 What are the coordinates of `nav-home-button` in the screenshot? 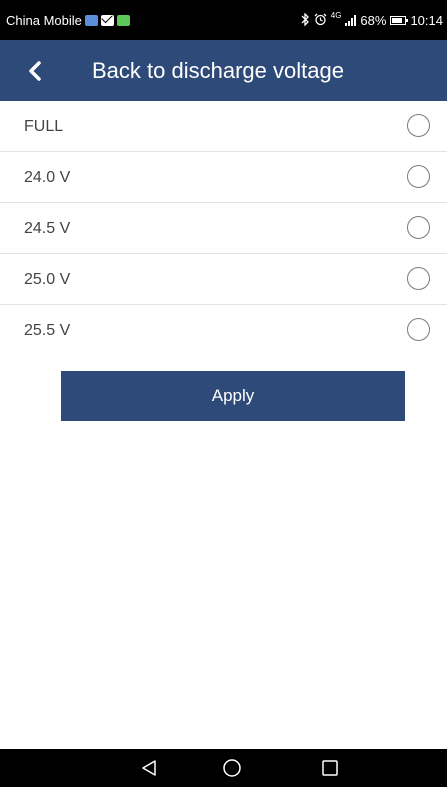 It's located at (232, 768).